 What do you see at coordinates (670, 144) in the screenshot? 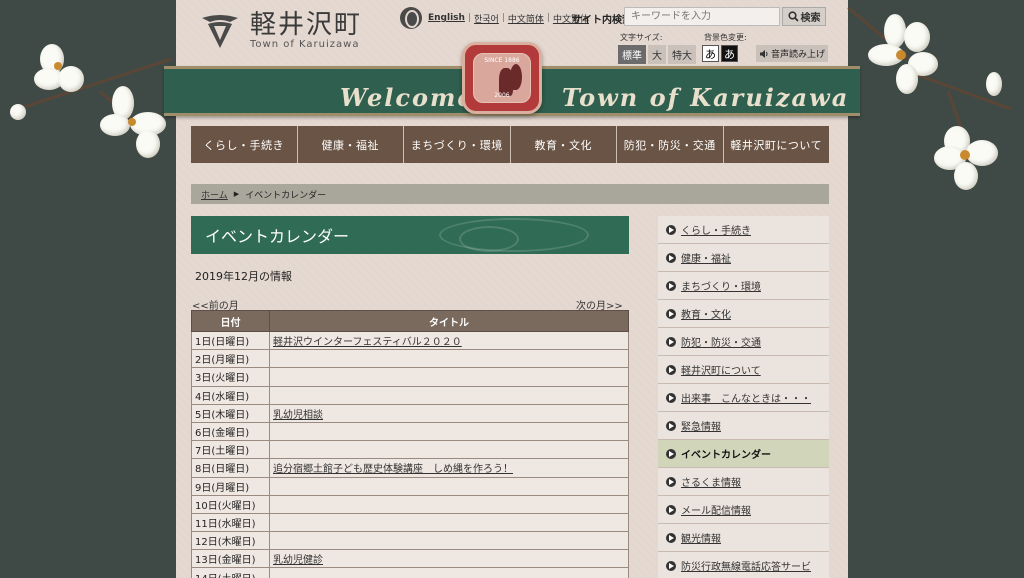
I see `gnav-item-safety: 防犯・防災・交通` at bounding box center [670, 144].